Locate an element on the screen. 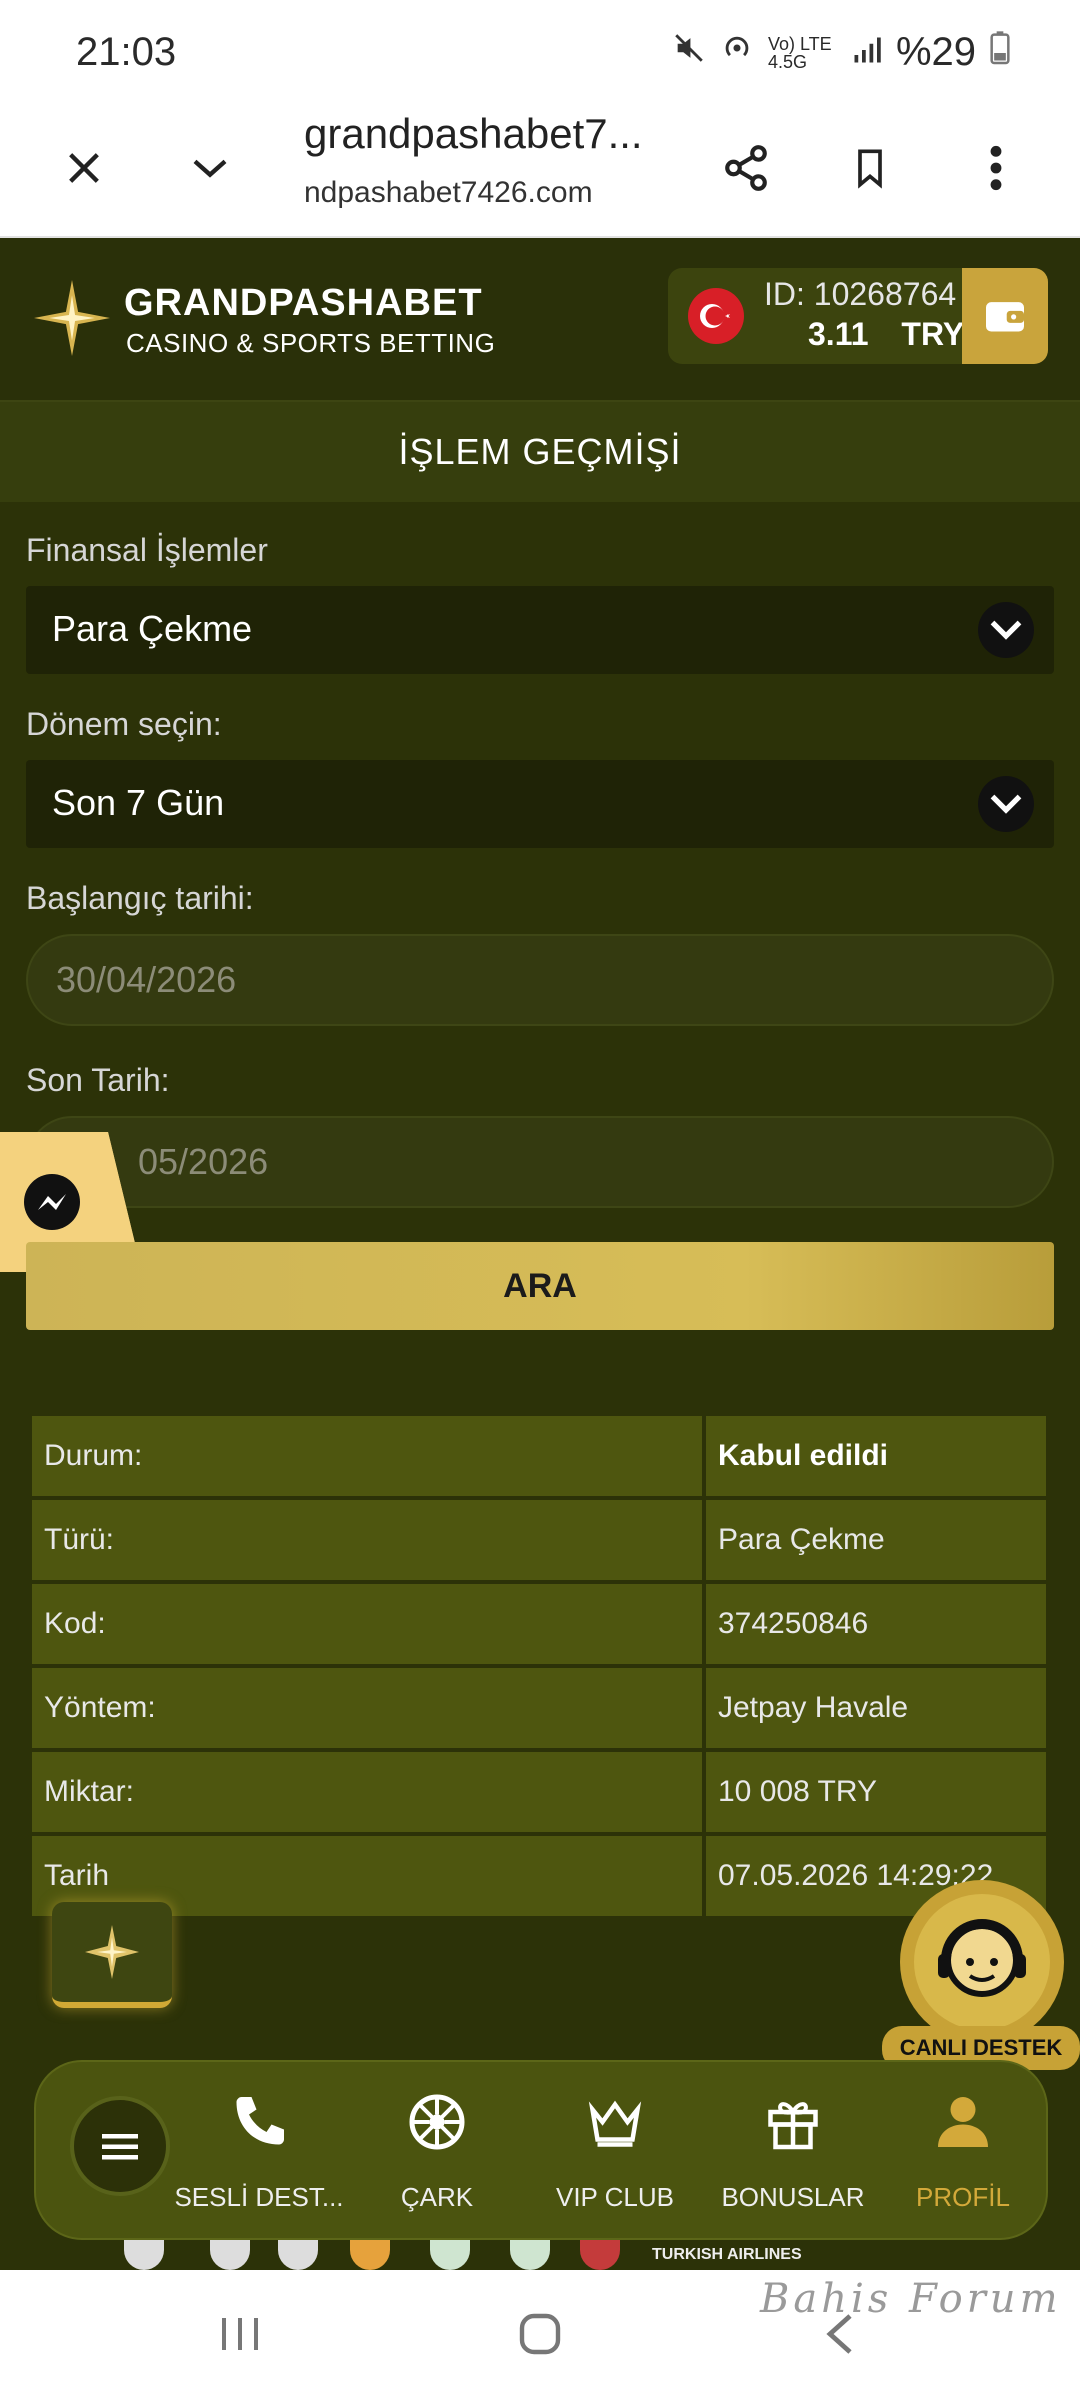 This screenshot has height=2400, width=1080. nav-wheel: ÇARK is located at coordinates (437, 2152).